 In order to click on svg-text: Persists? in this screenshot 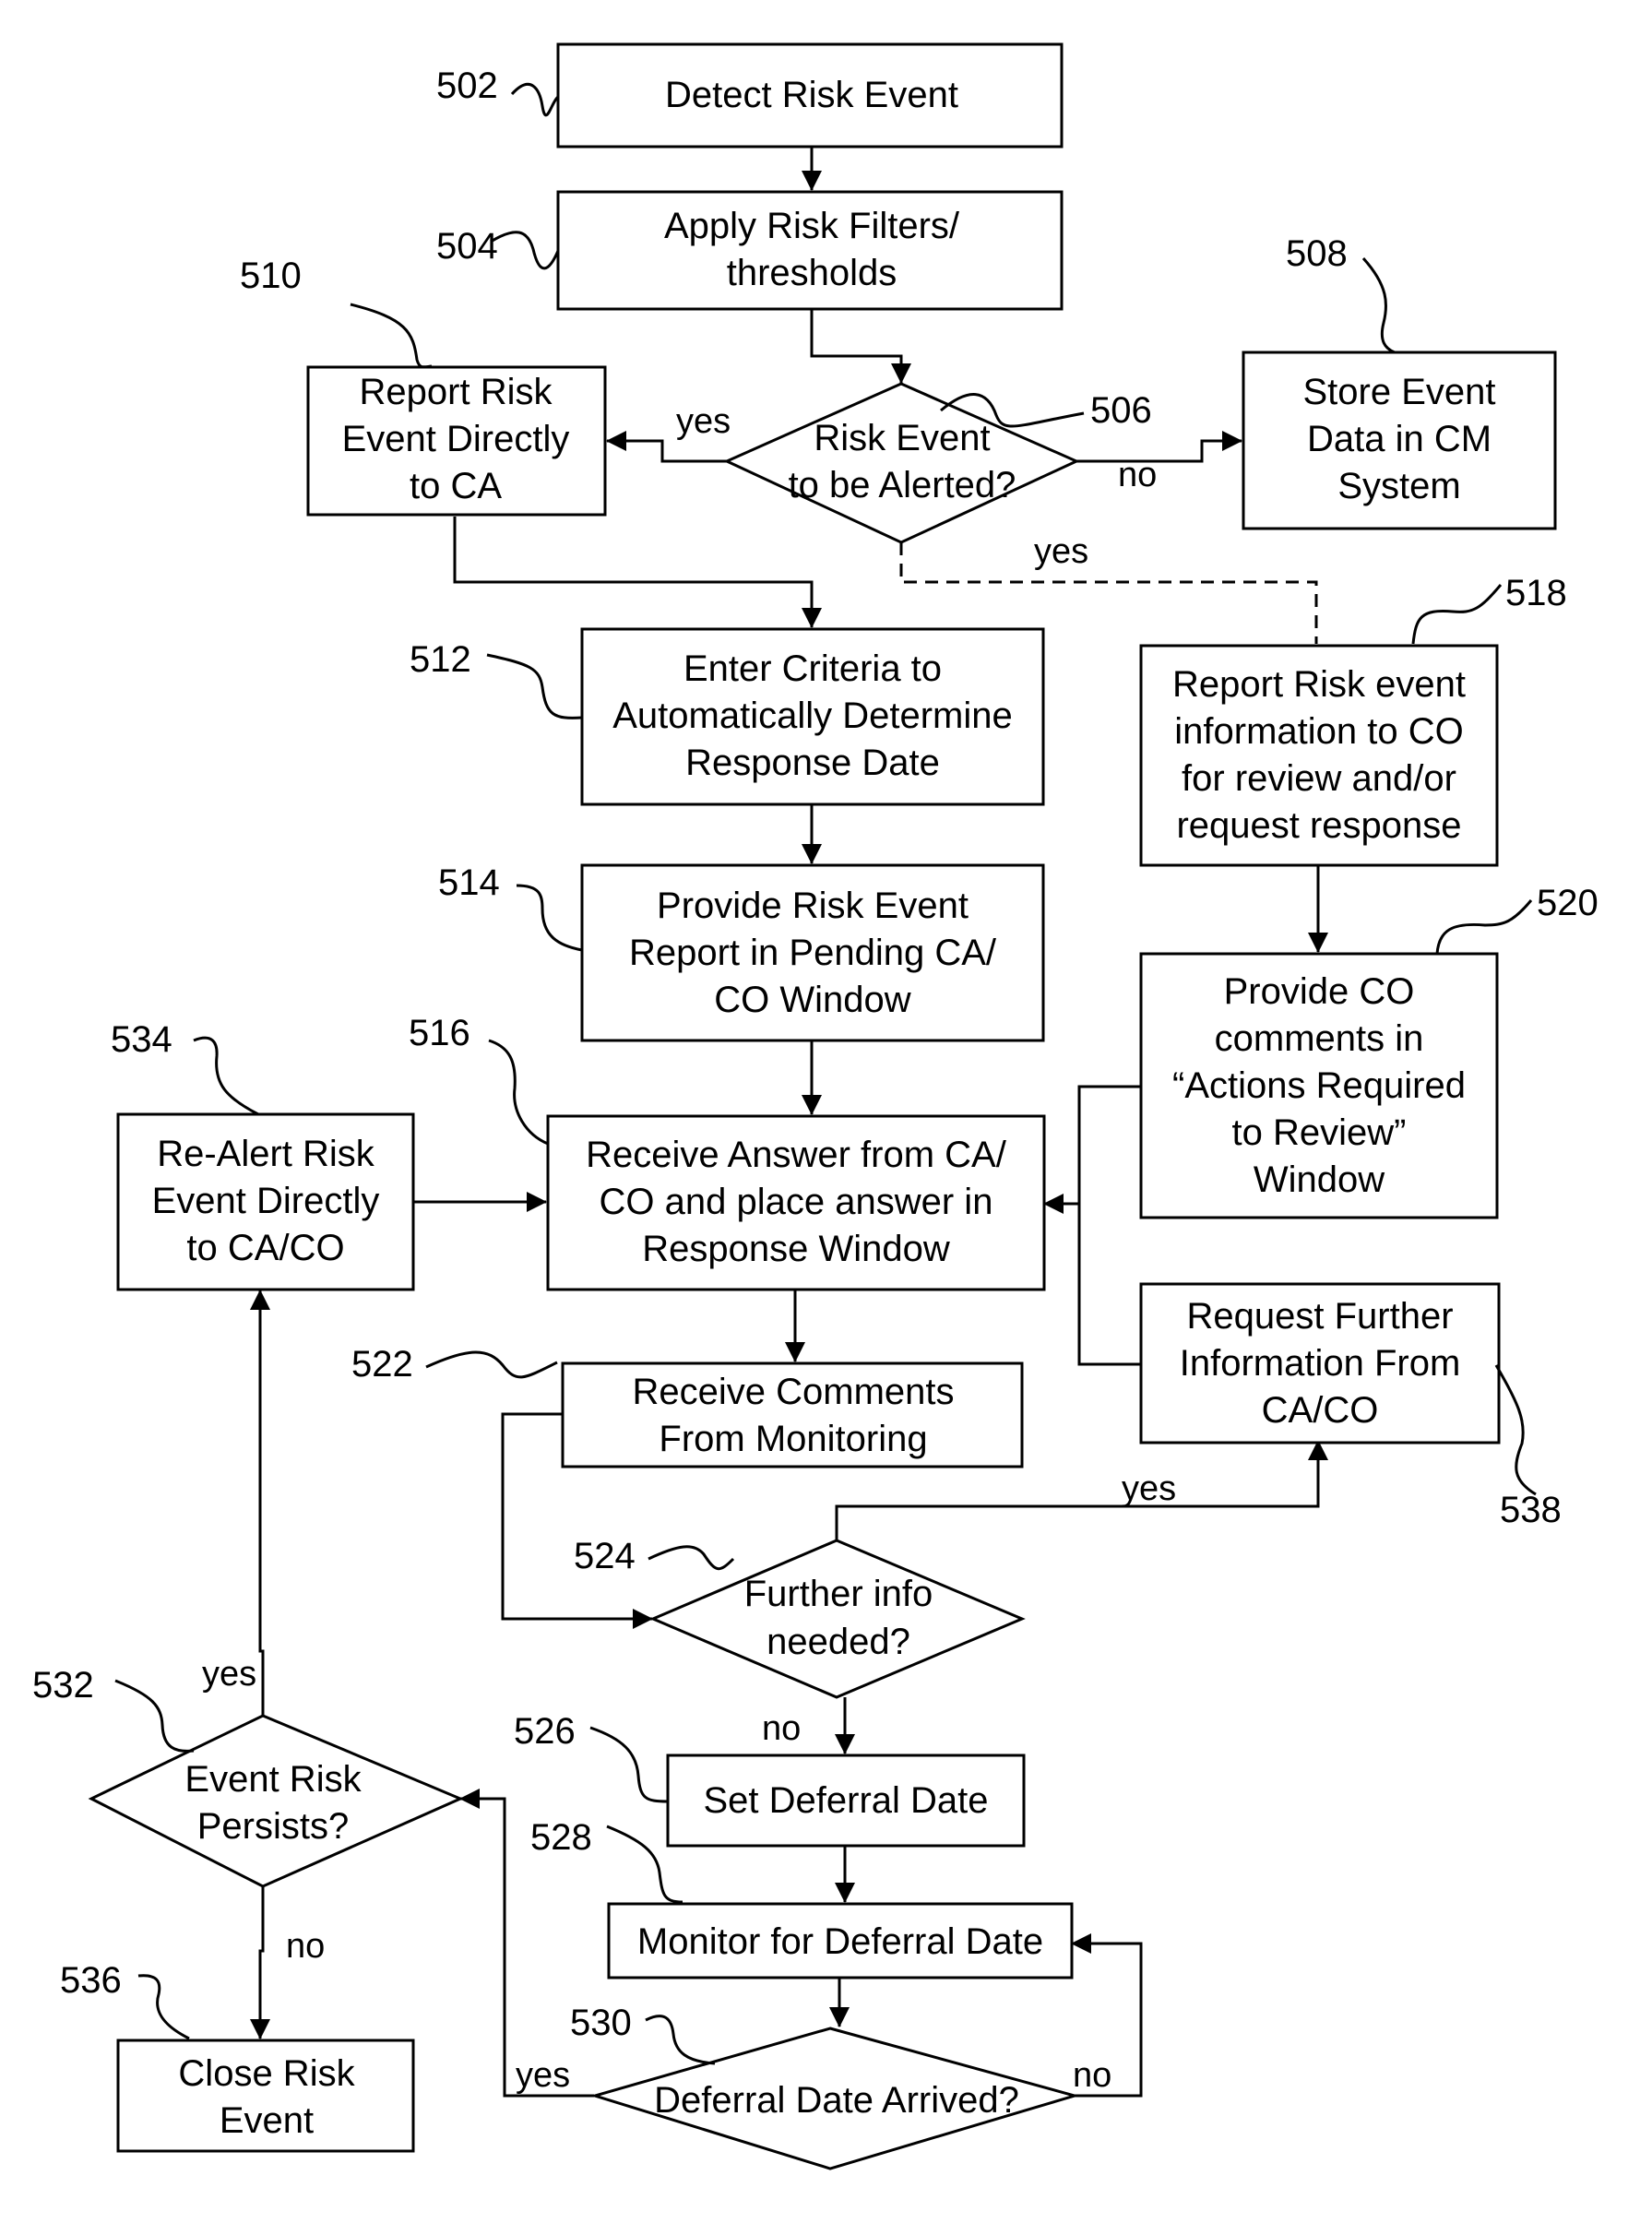, I will do `click(273, 1826)`.